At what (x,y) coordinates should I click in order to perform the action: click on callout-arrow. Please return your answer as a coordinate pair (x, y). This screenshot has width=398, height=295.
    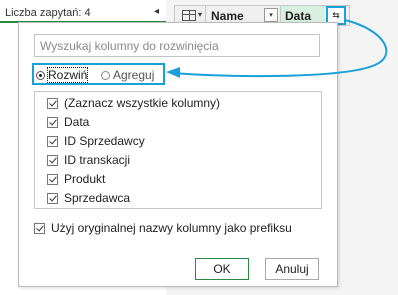
    Looking at the image, I should click on (277, 48).